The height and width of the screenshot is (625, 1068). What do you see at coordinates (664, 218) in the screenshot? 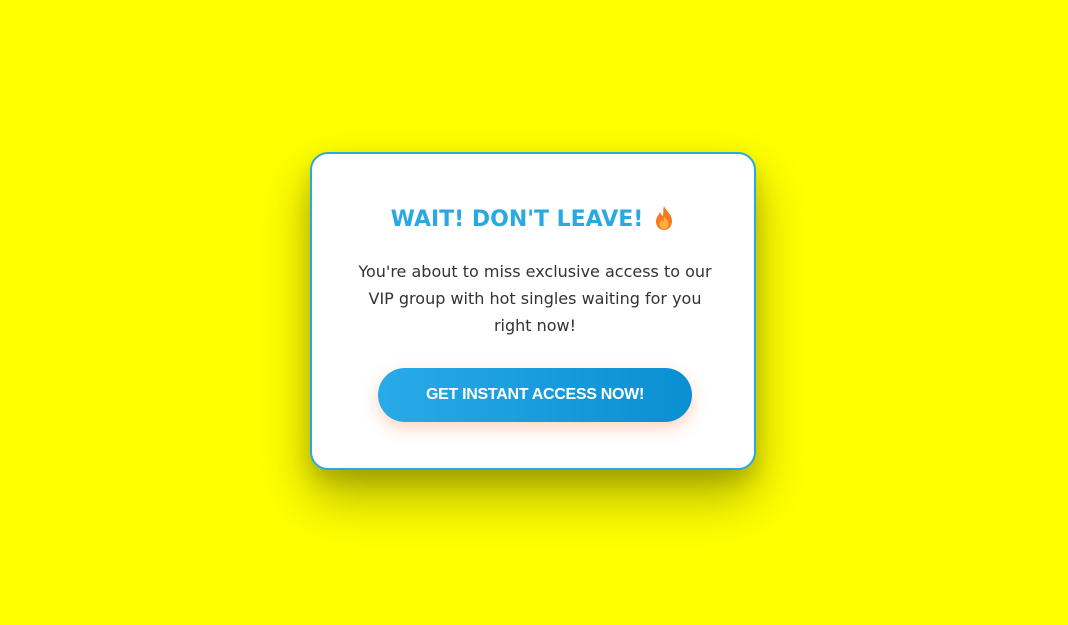
I see `fire-icon` at bounding box center [664, 218].